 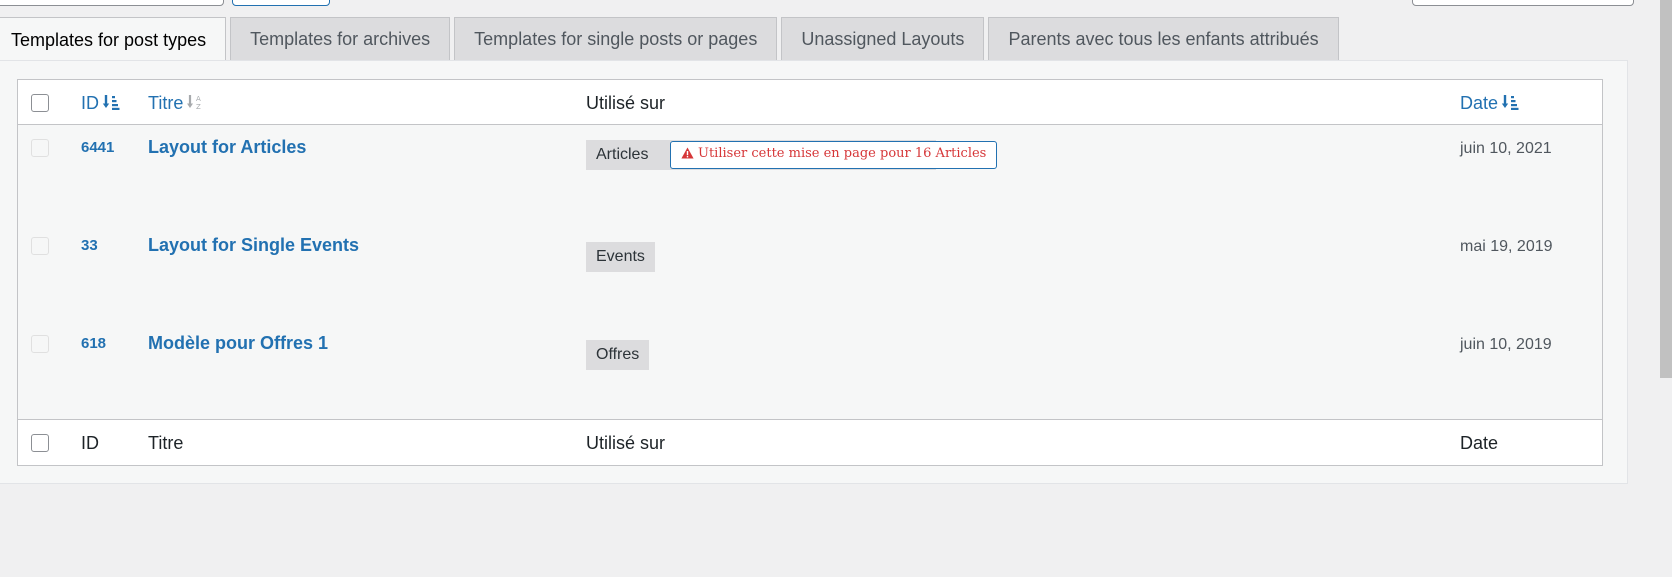 What do you see at coordinates (1666, 189) in the screenshot?
I see `scrollbar-thumb` at bounding box center [1666, 189].